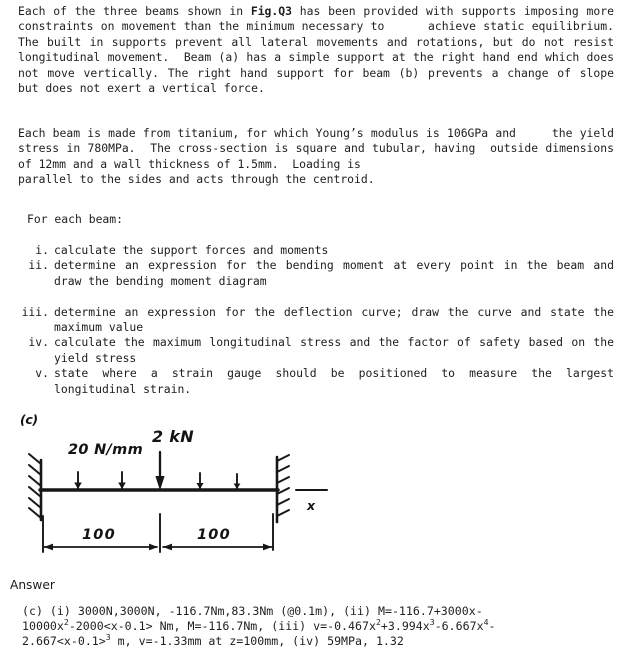 The image size is (625, 670). Describe the element at coordinates (75, 219) in the screenshot. I see `for-each-beam-heading: For each beam:` at that location.